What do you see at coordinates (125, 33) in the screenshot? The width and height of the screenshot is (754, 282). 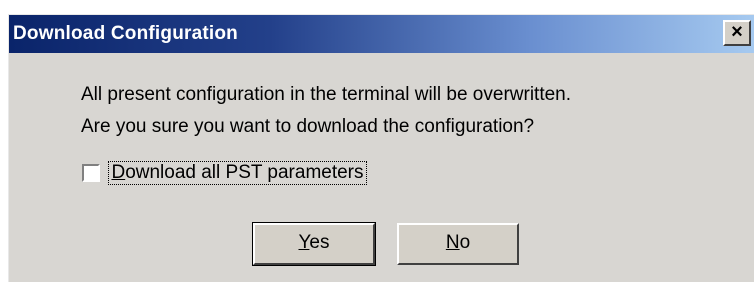 I see `dialog-title: Download Configuration` at bounding box center [125, 33].